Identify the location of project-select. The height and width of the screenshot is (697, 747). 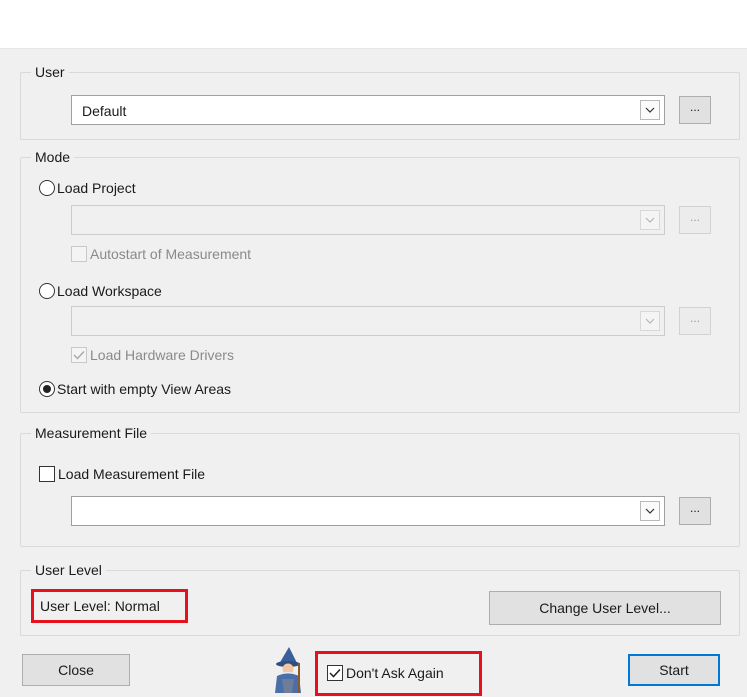
(368, 220).